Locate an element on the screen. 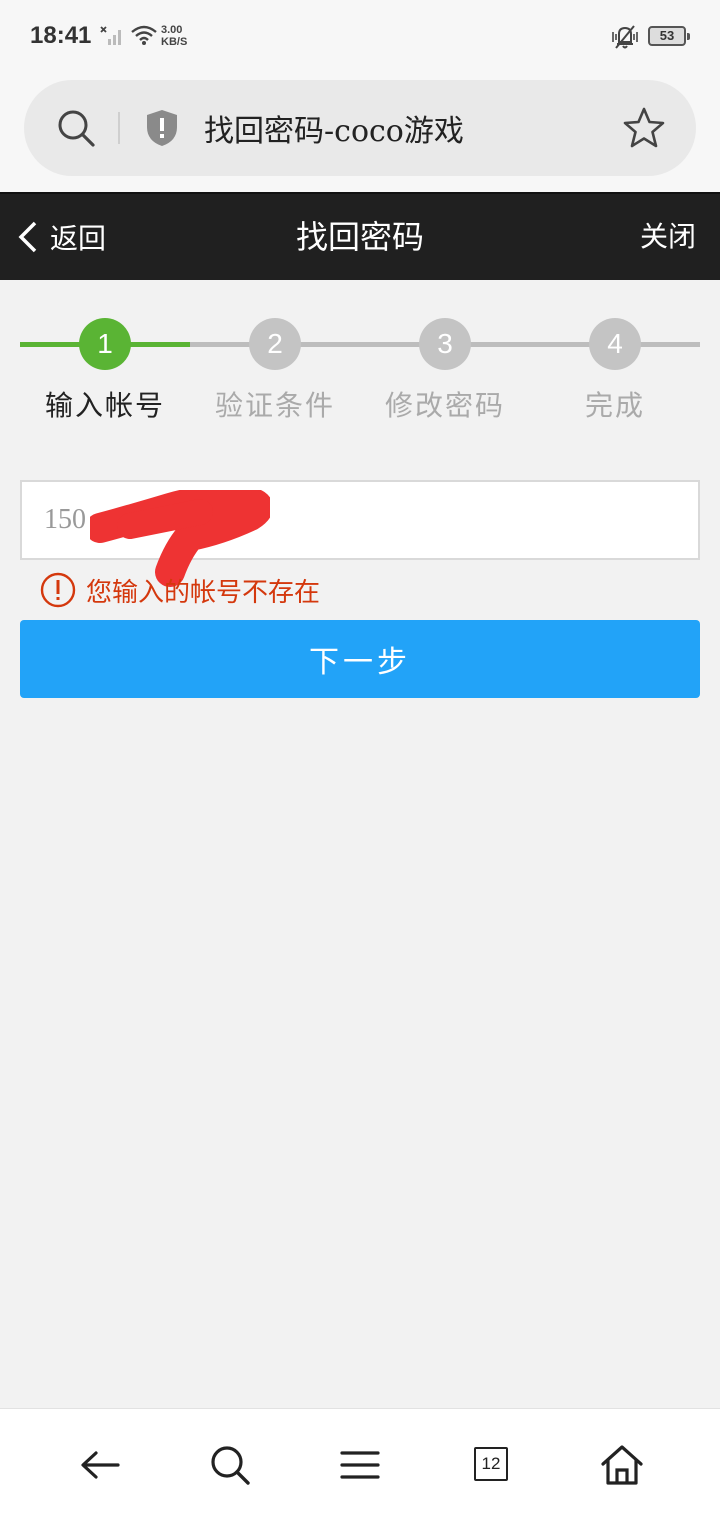  step-number: 1 is located at coordinates (105, 344).